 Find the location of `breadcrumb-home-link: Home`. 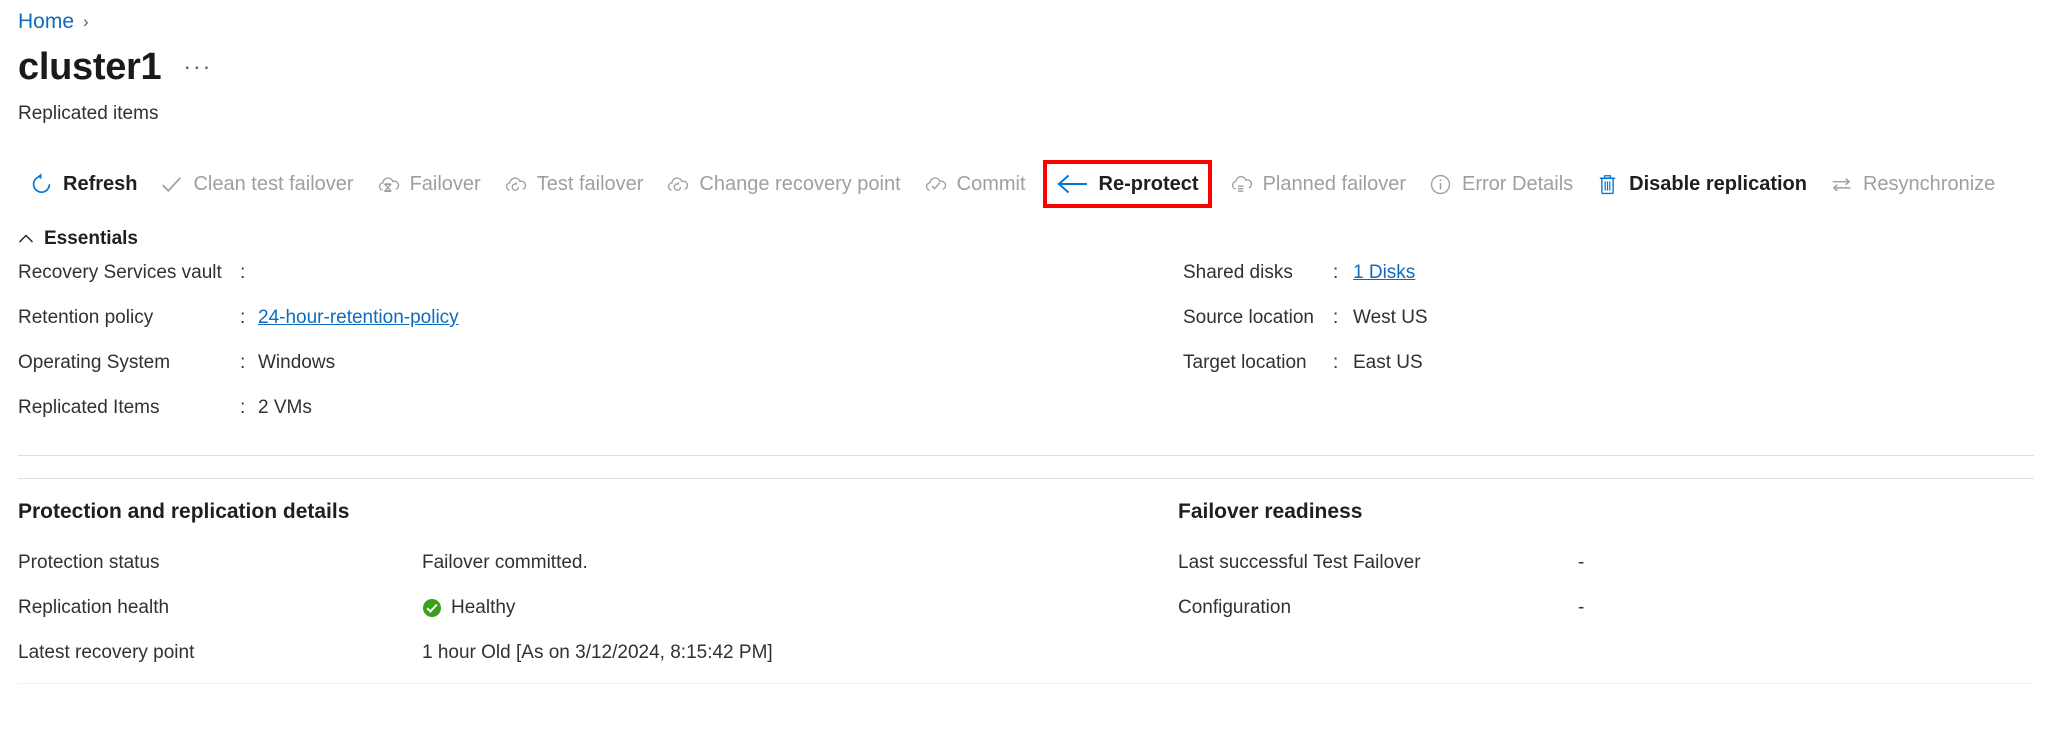

breadcrumb-home-link: Home is located at coordinates (46, 22).